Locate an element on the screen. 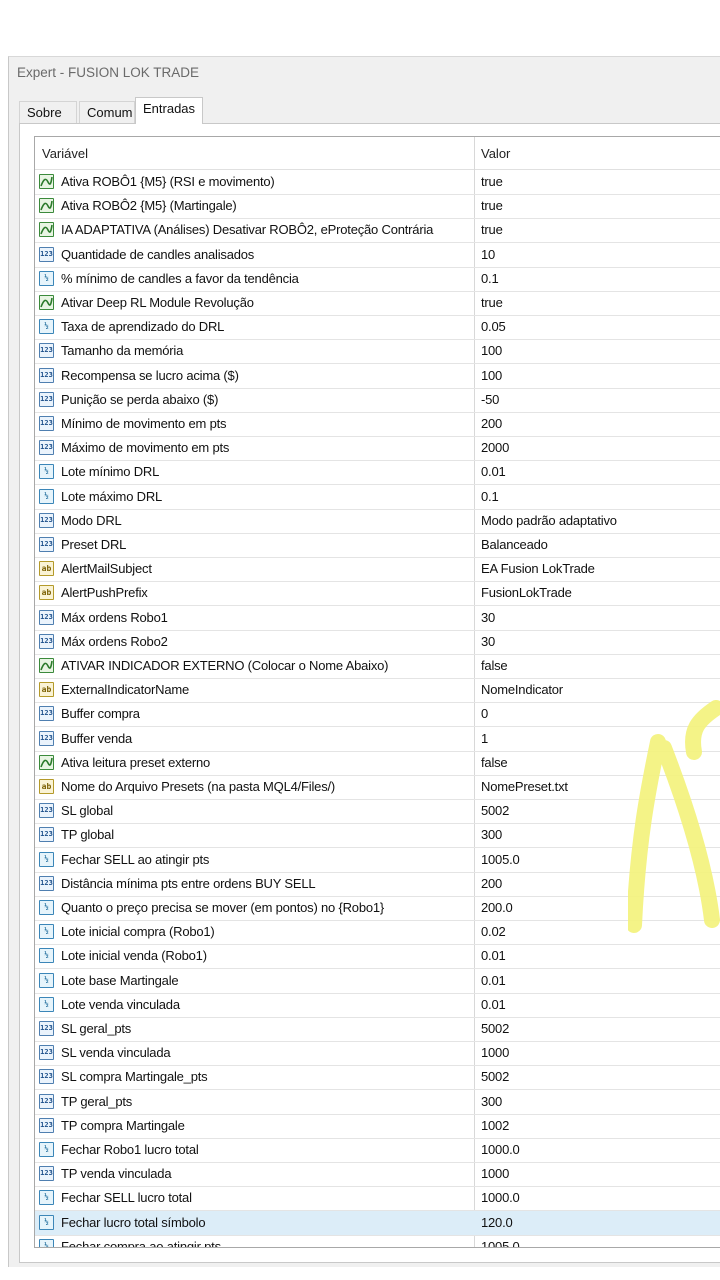 This screenshot has height=1280, width=720. table-row: 123 Punição se perda abaixo ($) -50 is located at coordinates (377, 400).